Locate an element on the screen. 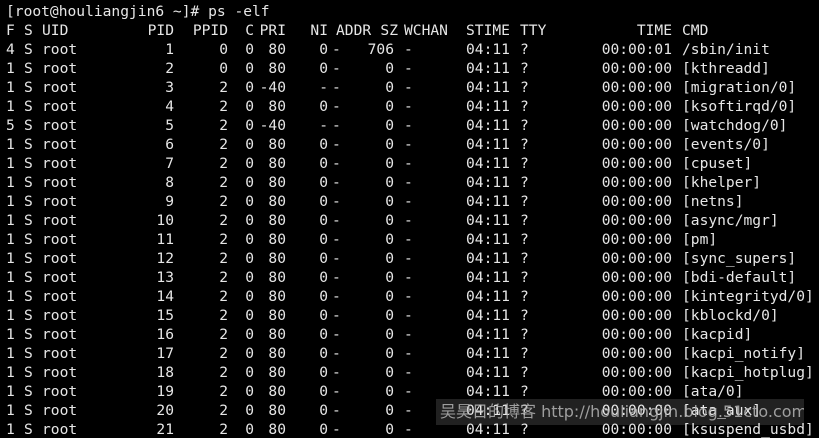  cell-cmd: [cpuset] is located at coordinates (717, 163).